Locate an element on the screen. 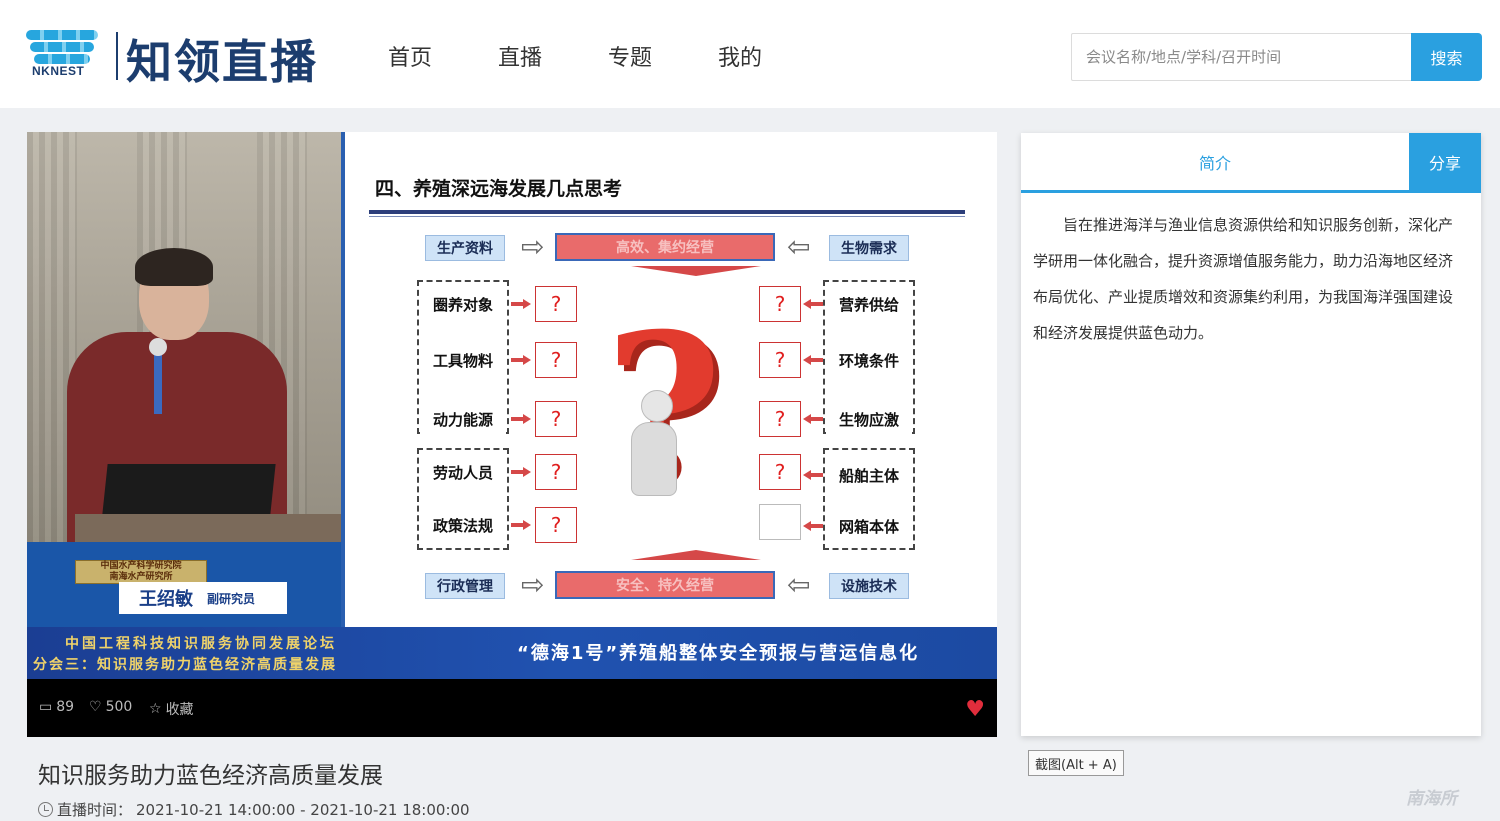  right-item: 网箱本体 is located at coordinates (869, 526).